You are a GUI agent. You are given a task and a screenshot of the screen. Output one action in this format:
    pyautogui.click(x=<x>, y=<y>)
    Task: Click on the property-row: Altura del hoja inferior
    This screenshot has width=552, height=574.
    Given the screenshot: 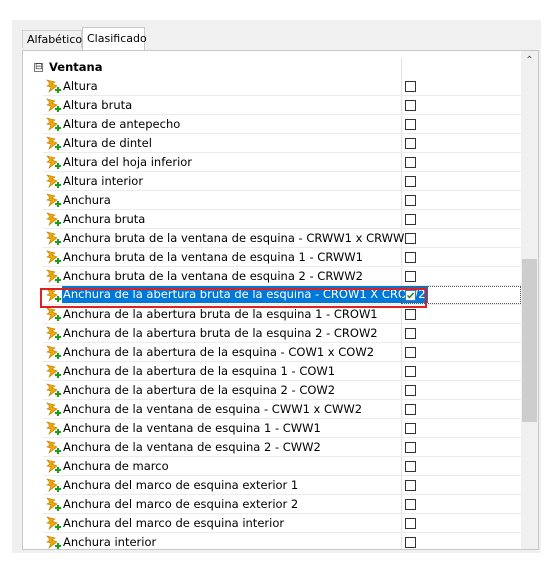 What is the action you would take?
    pyautogui.click(x=282, y=162)
    